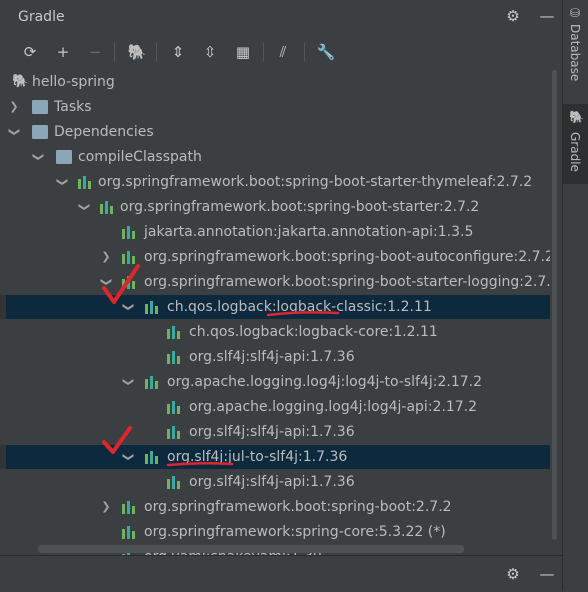 The height and width of the screenshot is (592, 588). Describe the element at coordinates (326, 52) in the screenshot. I see `build-tool-settings-wrench-icon: 🔧` at that location.